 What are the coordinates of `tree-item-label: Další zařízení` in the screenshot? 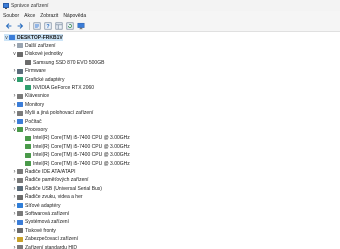 It's located at (40, 45).